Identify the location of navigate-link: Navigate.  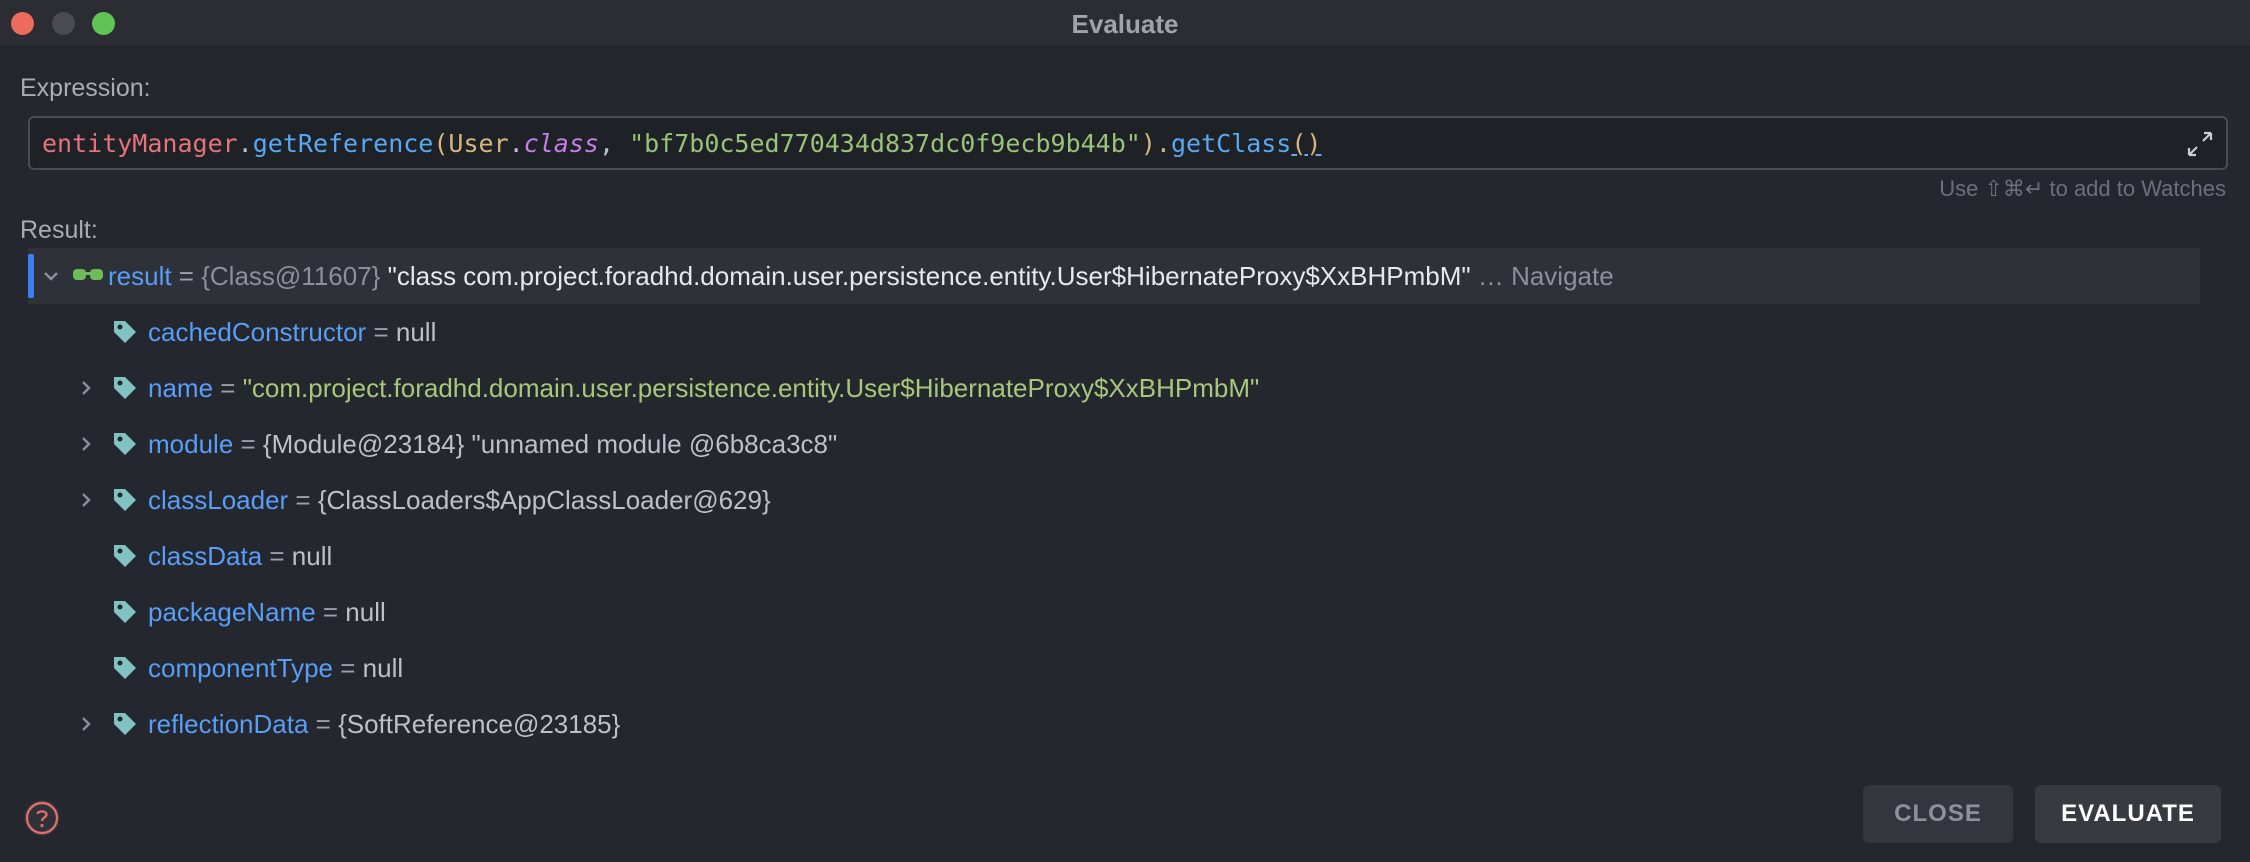
(1562, 276).